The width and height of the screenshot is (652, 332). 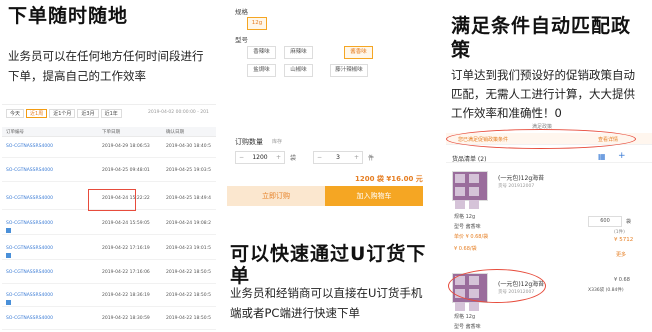 I want to click on tab-week: 近1周, so click(x=37, y=113).